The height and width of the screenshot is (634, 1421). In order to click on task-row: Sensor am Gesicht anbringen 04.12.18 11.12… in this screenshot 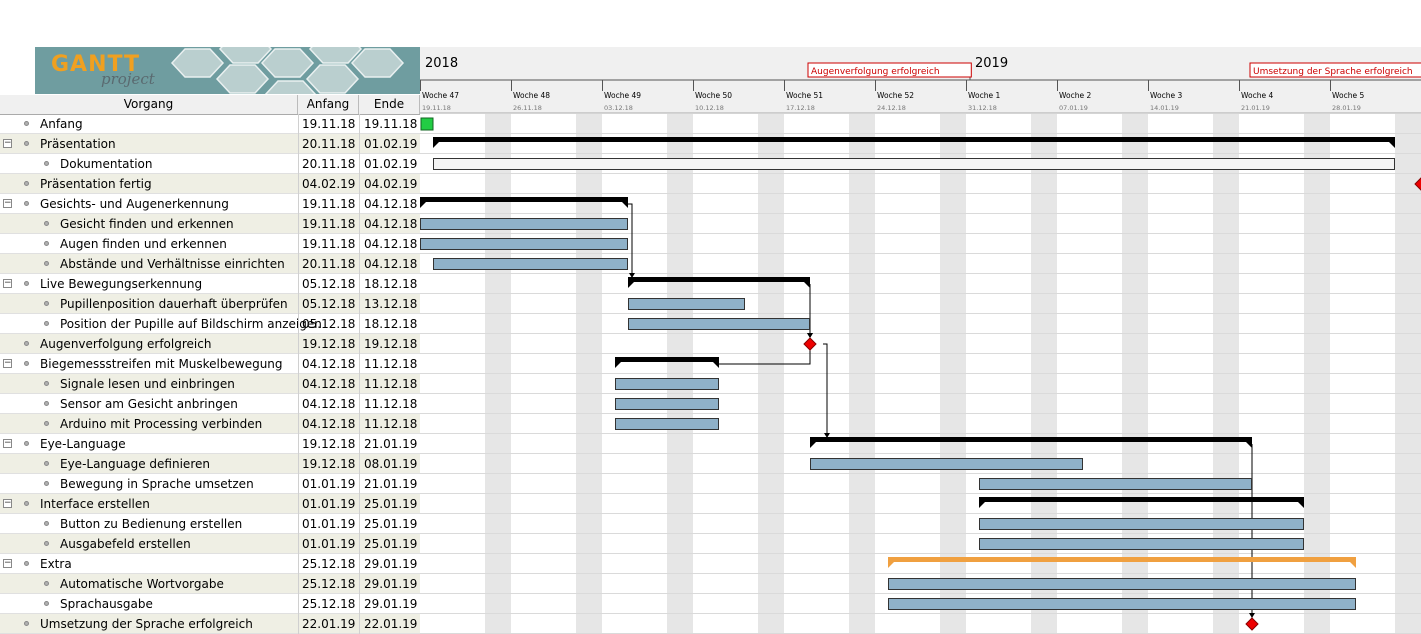, I will do `click(210, 404)`.